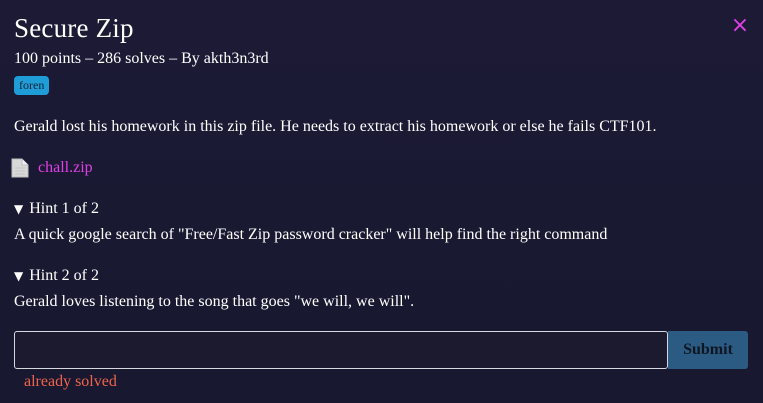 This screenshot has width=763, height=403. What do you see at coordinates (65, 168) in the screenshot?
I see `download-link: chall.zip` at bounding box center [65, 168].